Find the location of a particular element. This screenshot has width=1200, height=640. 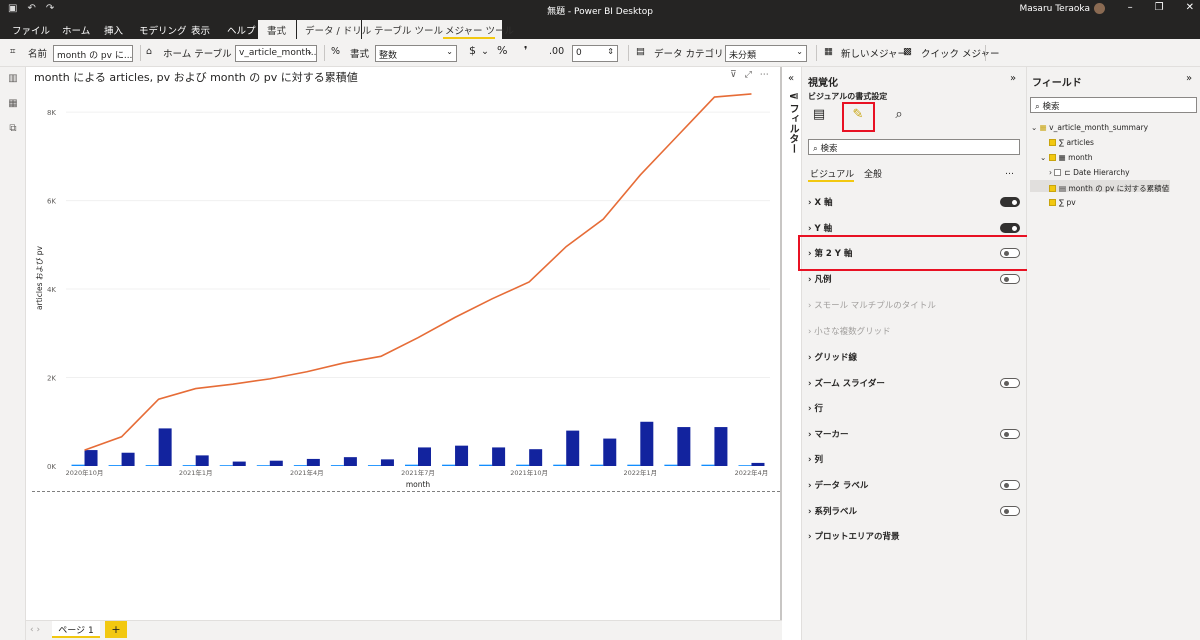

quick-measure-icon: ▩ is located at coordinates (907, 51).